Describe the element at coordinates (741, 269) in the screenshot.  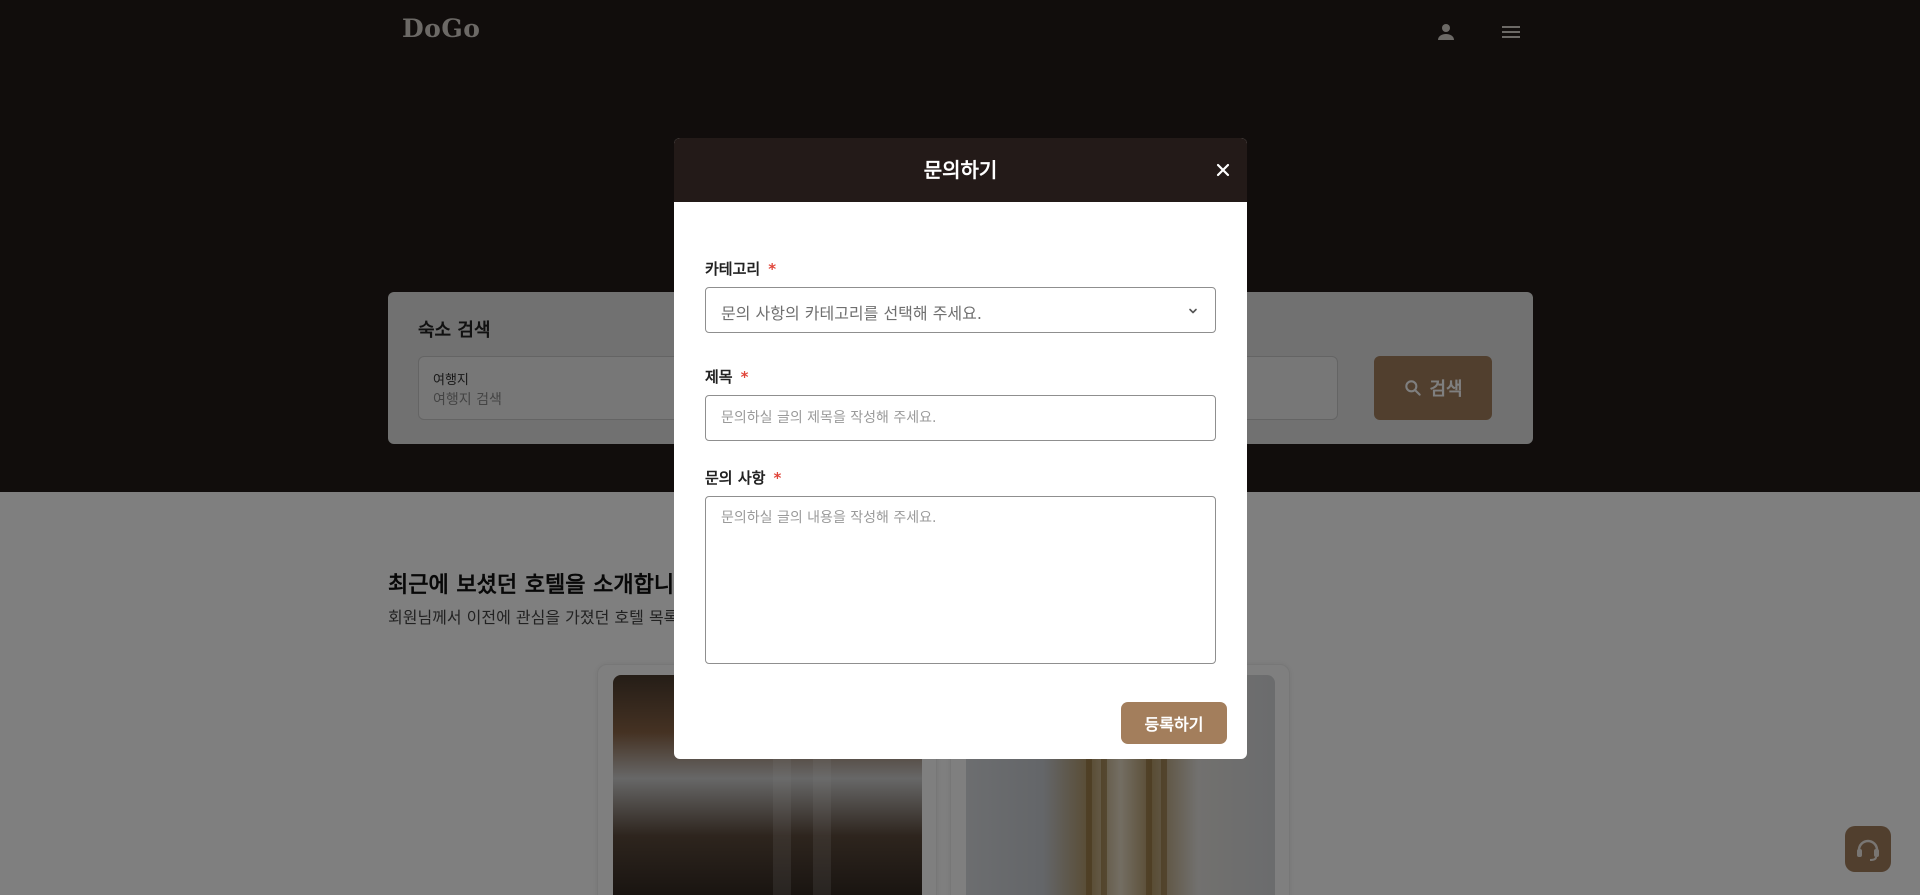
I see `category-label: 카테고리 *` at that location.